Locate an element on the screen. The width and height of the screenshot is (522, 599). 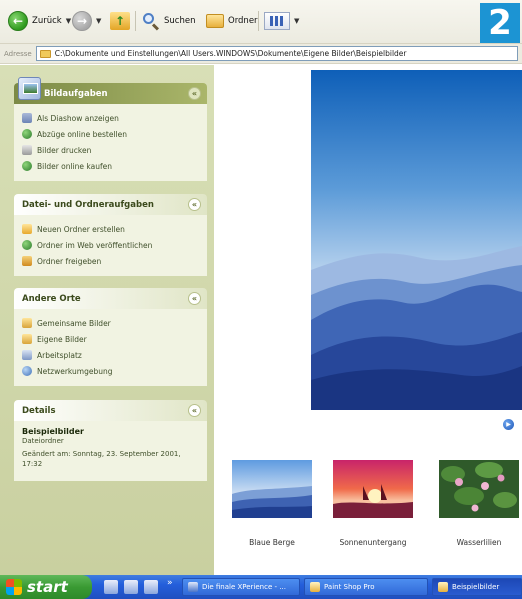
paint-icon is located at coordinates (315, 587).